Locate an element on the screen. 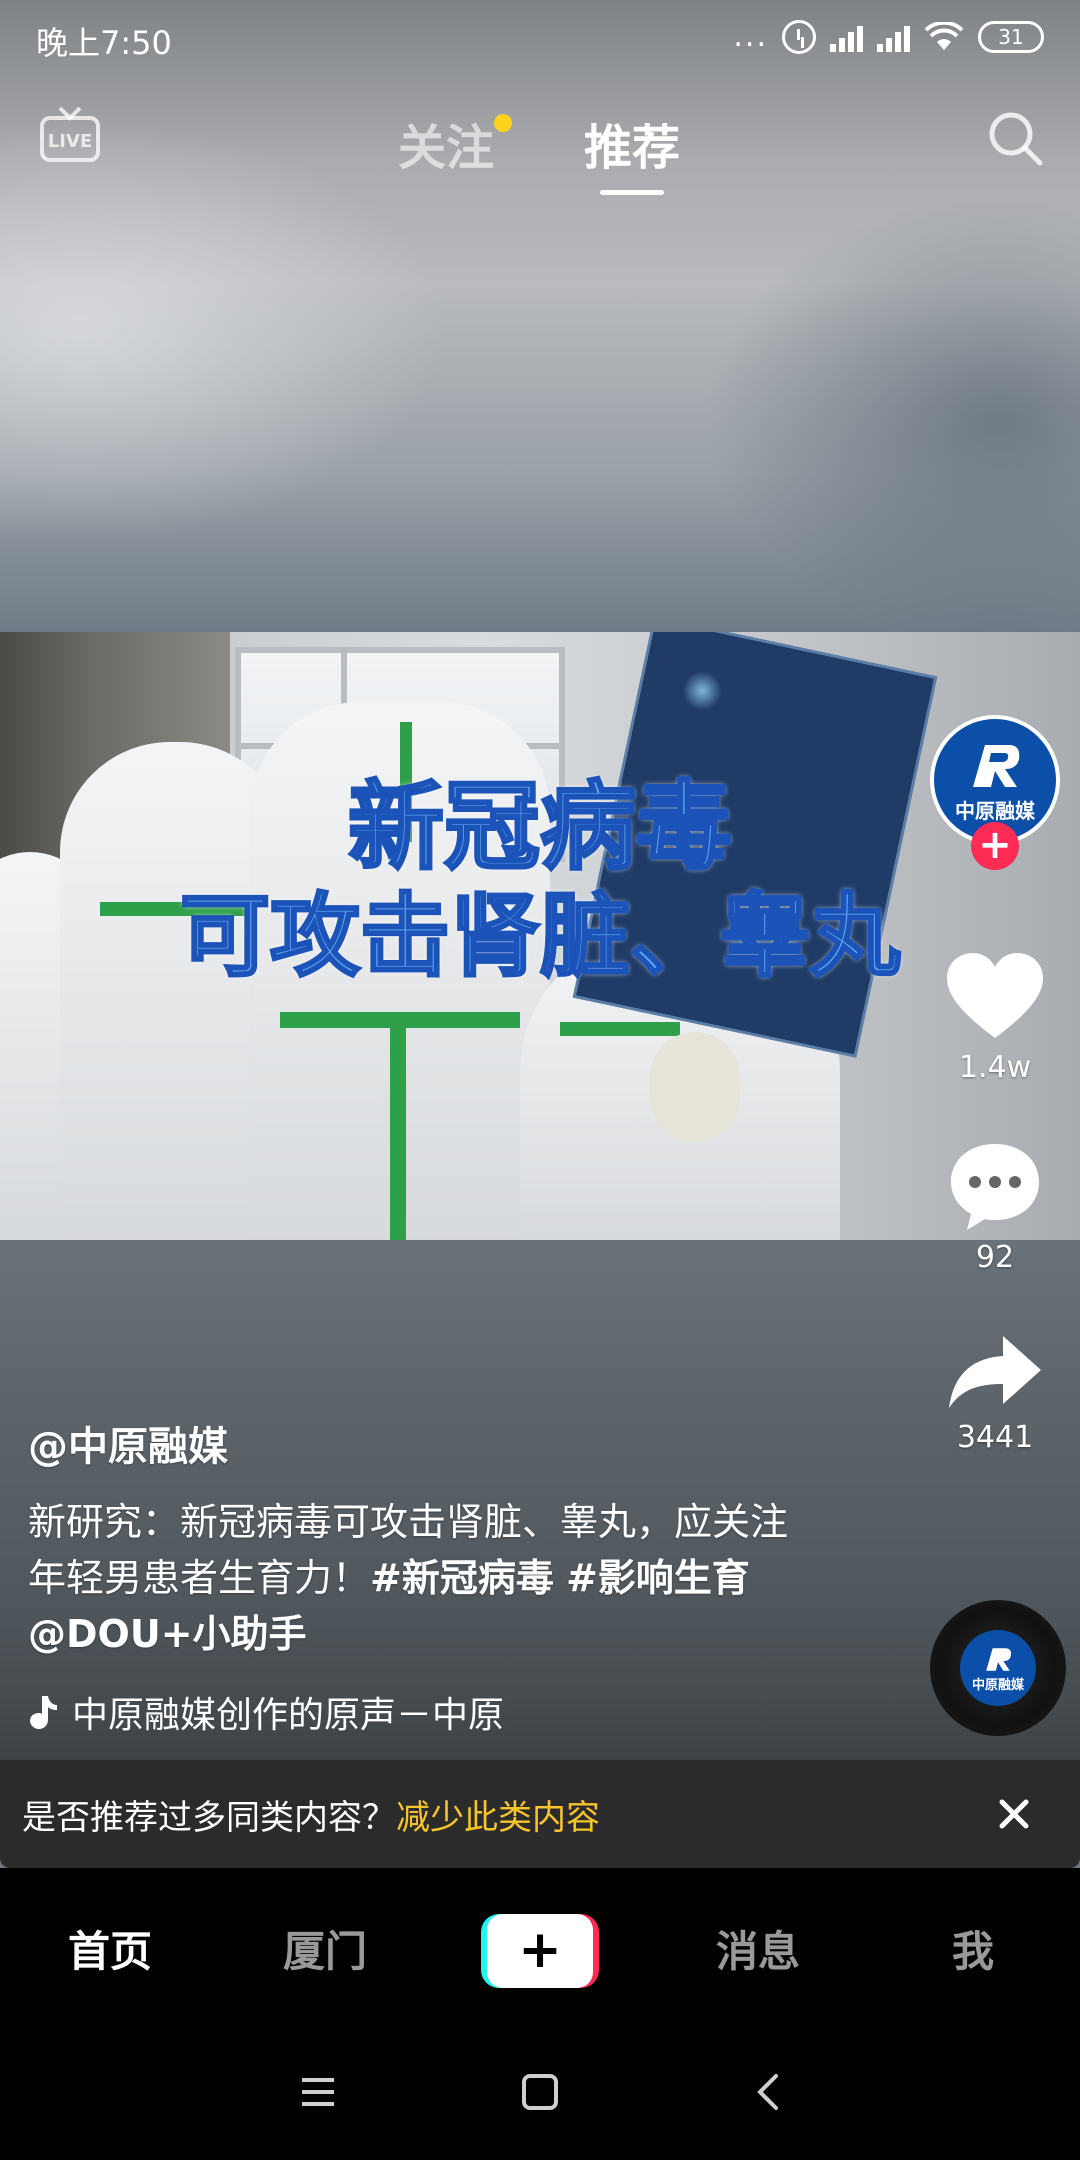  status-icons: ... 31 is located at coordinates (888, 37).